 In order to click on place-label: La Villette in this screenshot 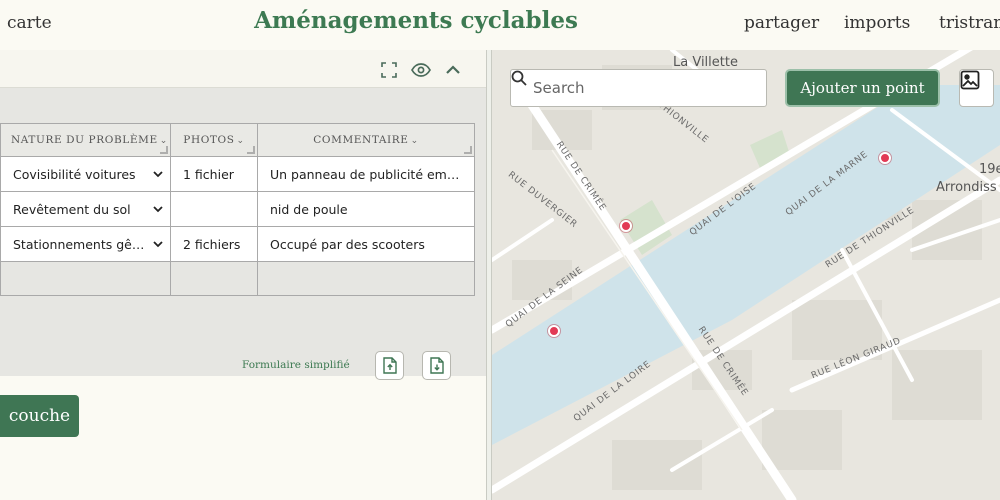, I will do `click(705, 62)`.